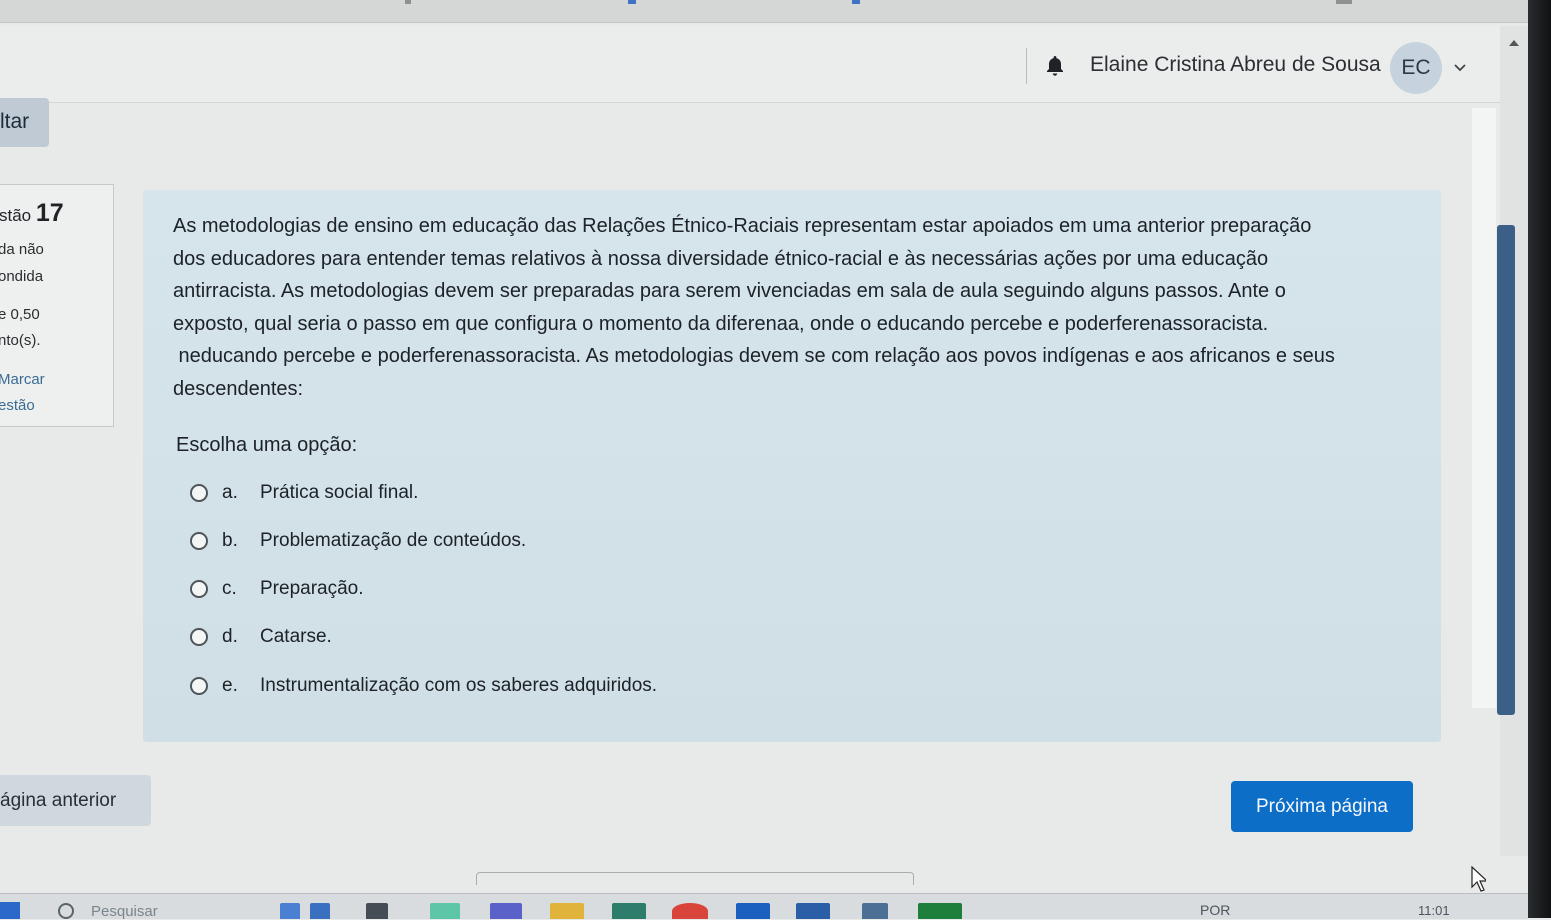 The image size is (1551, 920). I want to click on mouse-cursor-icon, so click(1478, 879).